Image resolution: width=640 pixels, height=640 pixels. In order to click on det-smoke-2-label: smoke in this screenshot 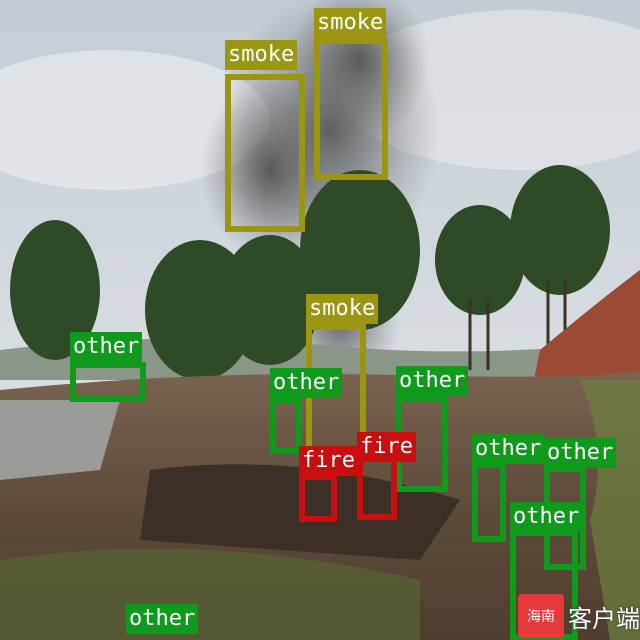, I will do `click(350, 23)`.